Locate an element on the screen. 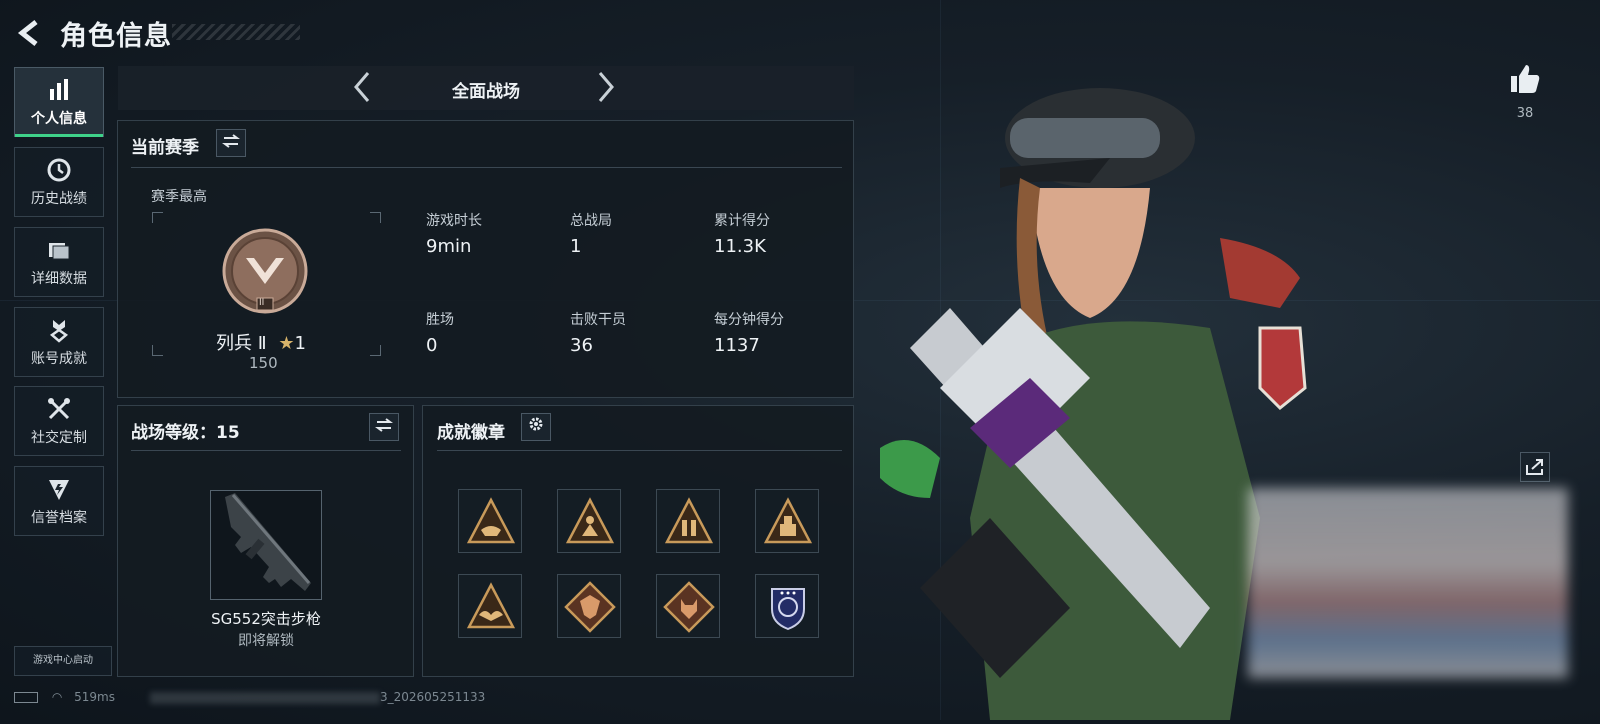 The width and height of the screenshot is (1600, 724). rank-badge-icon: II is located at coordinates (265, 271).